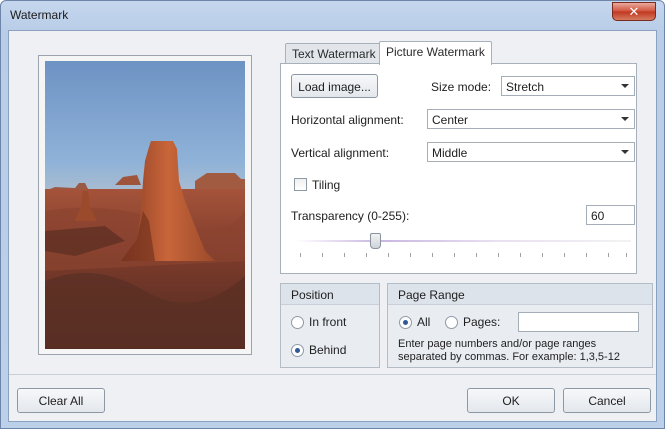 The width and height of the screenshot is (665, 429). Describe the element at coordinates (312, 295) in the screenshot. I see `position-group-title: Position` at that location.